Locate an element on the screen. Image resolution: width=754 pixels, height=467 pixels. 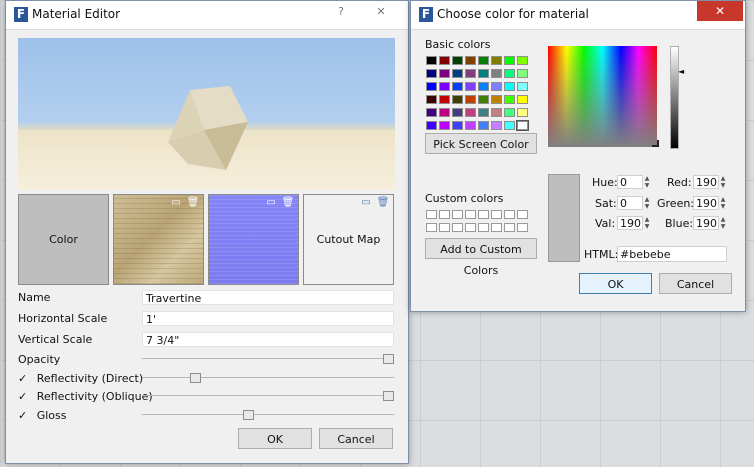
diffuse-map-tile: ▭ 🗑 is located at coordinates (158, 239).